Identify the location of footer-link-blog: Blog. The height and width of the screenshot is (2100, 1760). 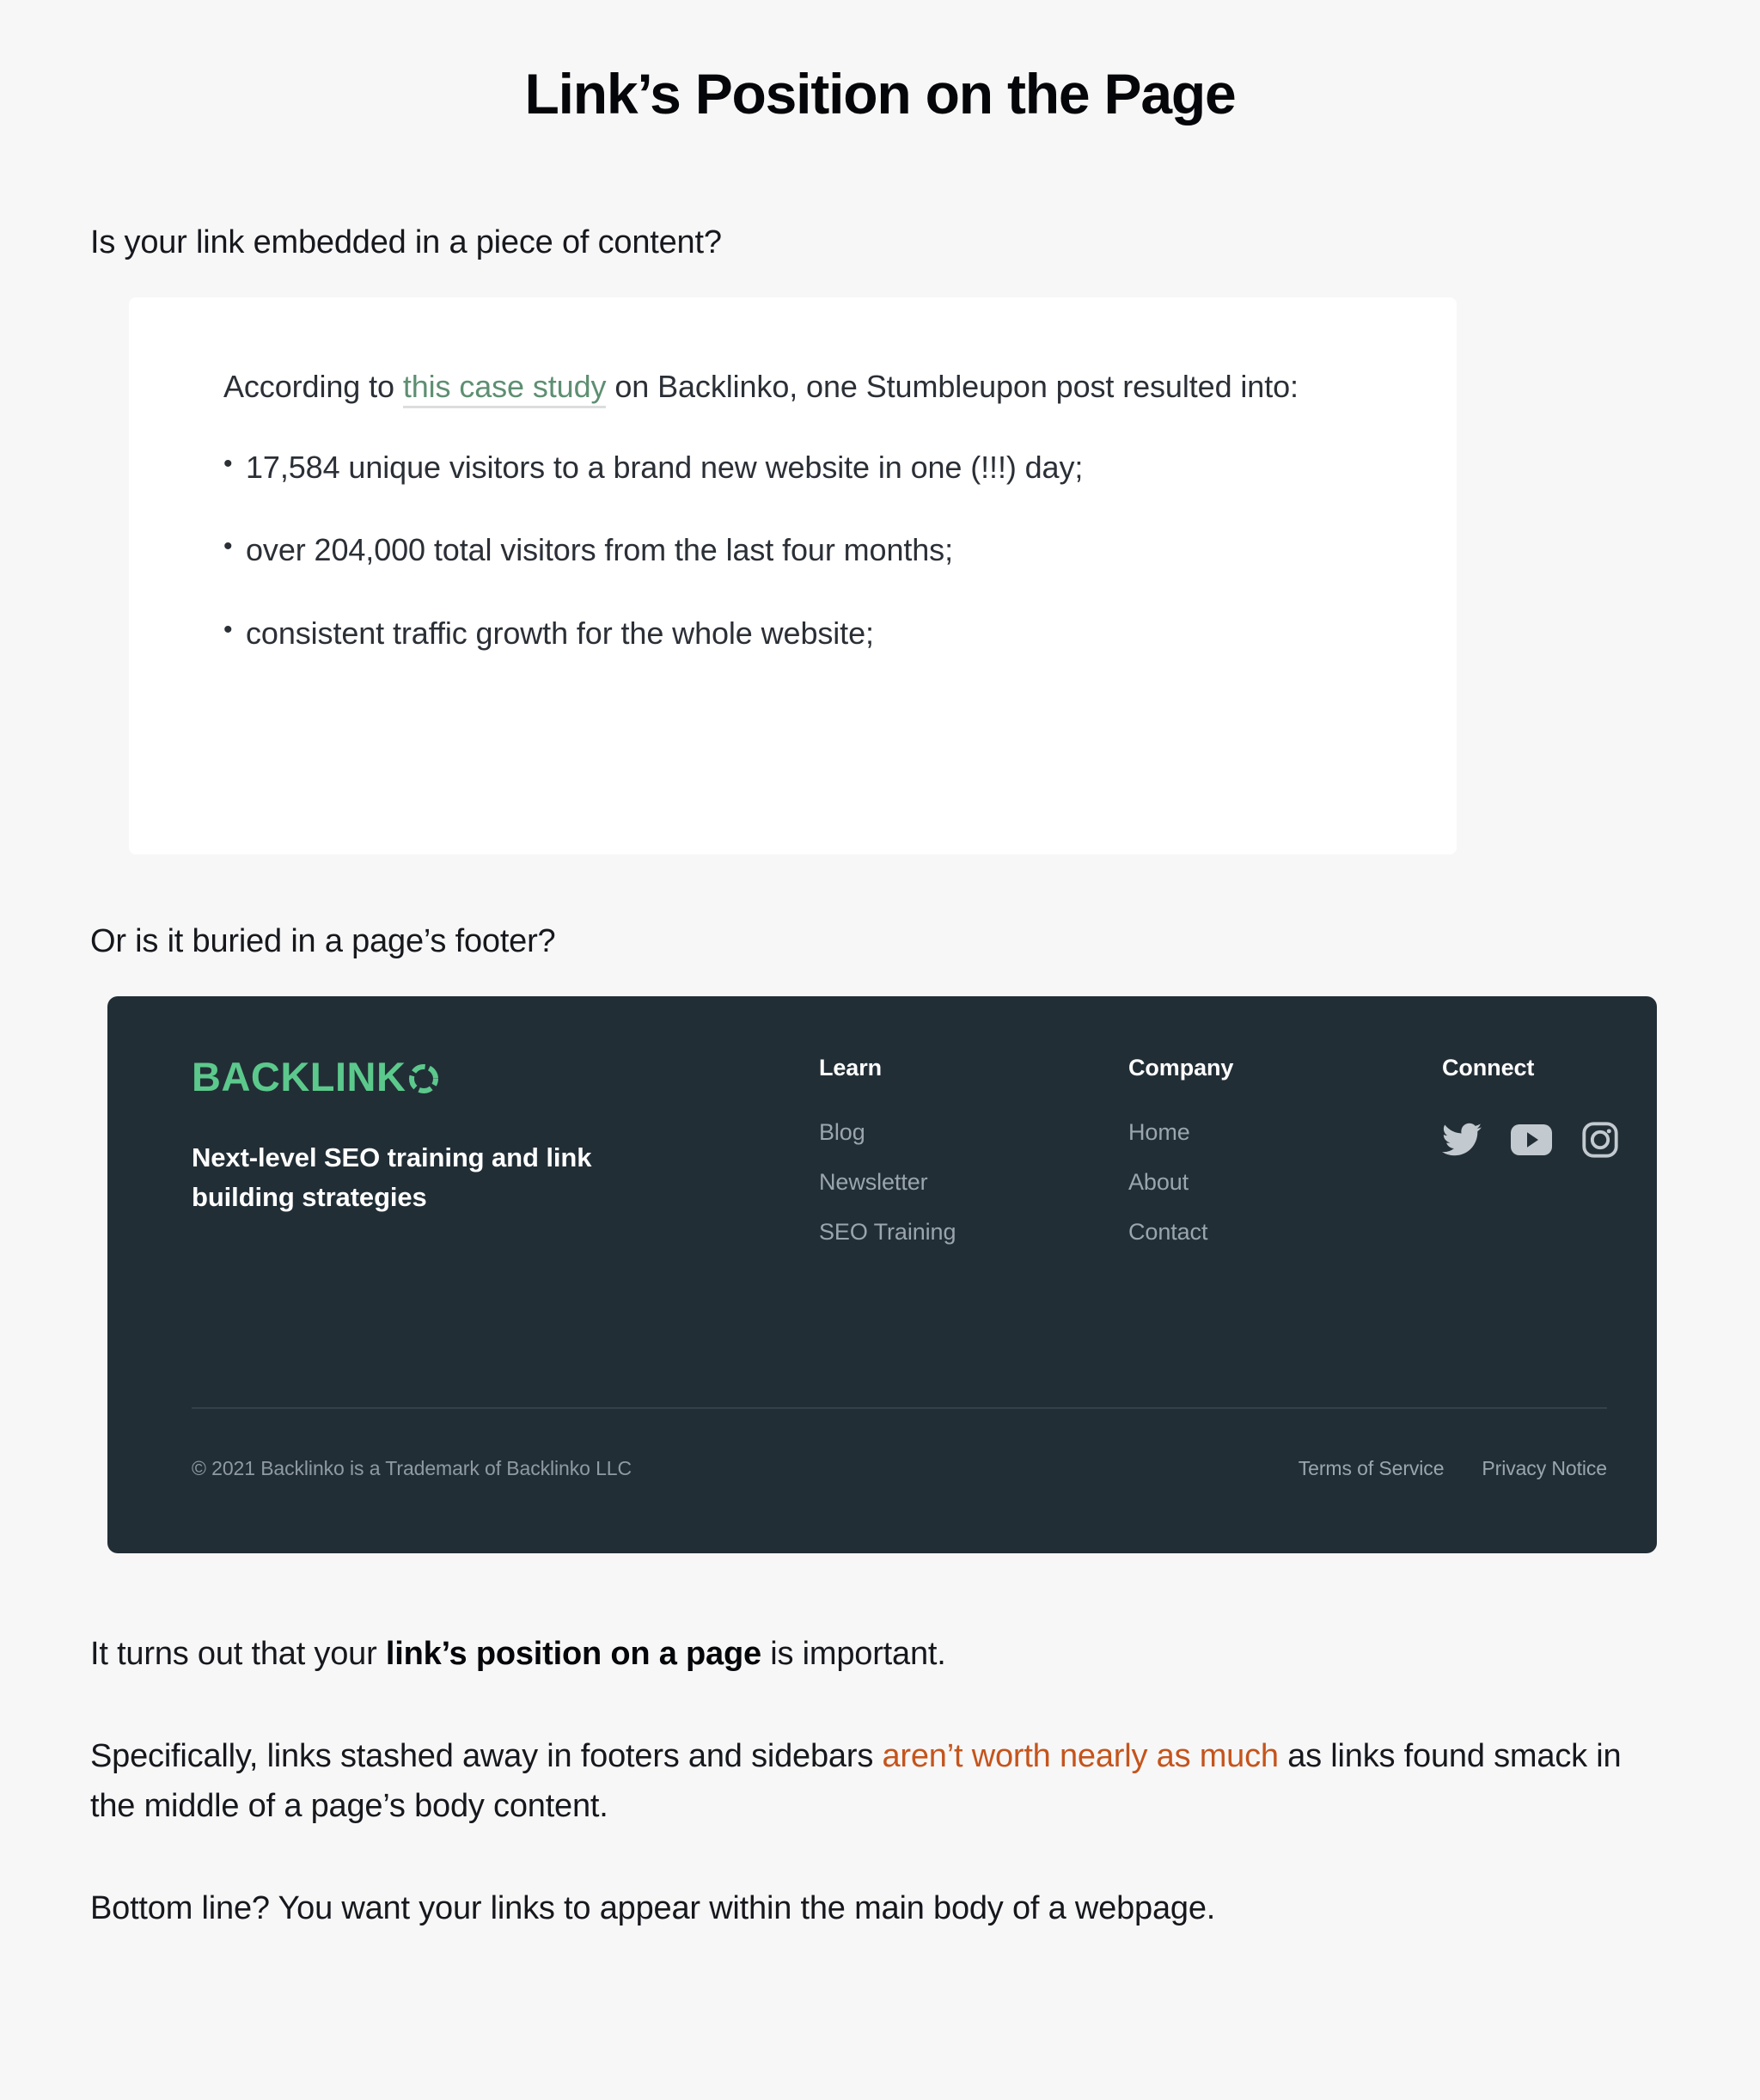
(973, 1132).